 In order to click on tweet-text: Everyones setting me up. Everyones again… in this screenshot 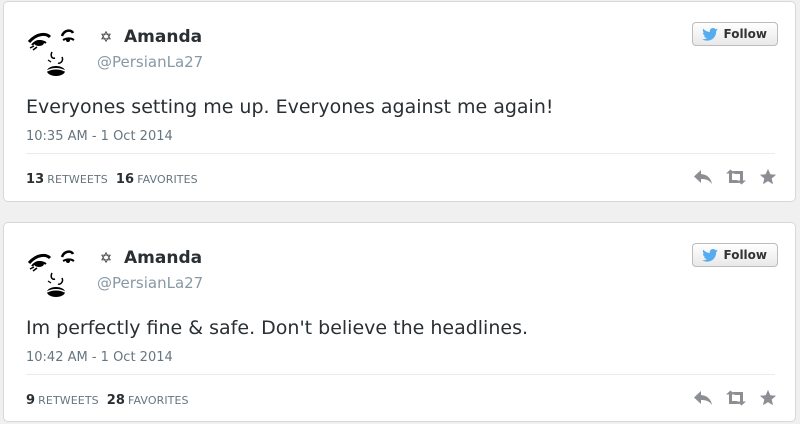, I will do `click(290, 107)`.